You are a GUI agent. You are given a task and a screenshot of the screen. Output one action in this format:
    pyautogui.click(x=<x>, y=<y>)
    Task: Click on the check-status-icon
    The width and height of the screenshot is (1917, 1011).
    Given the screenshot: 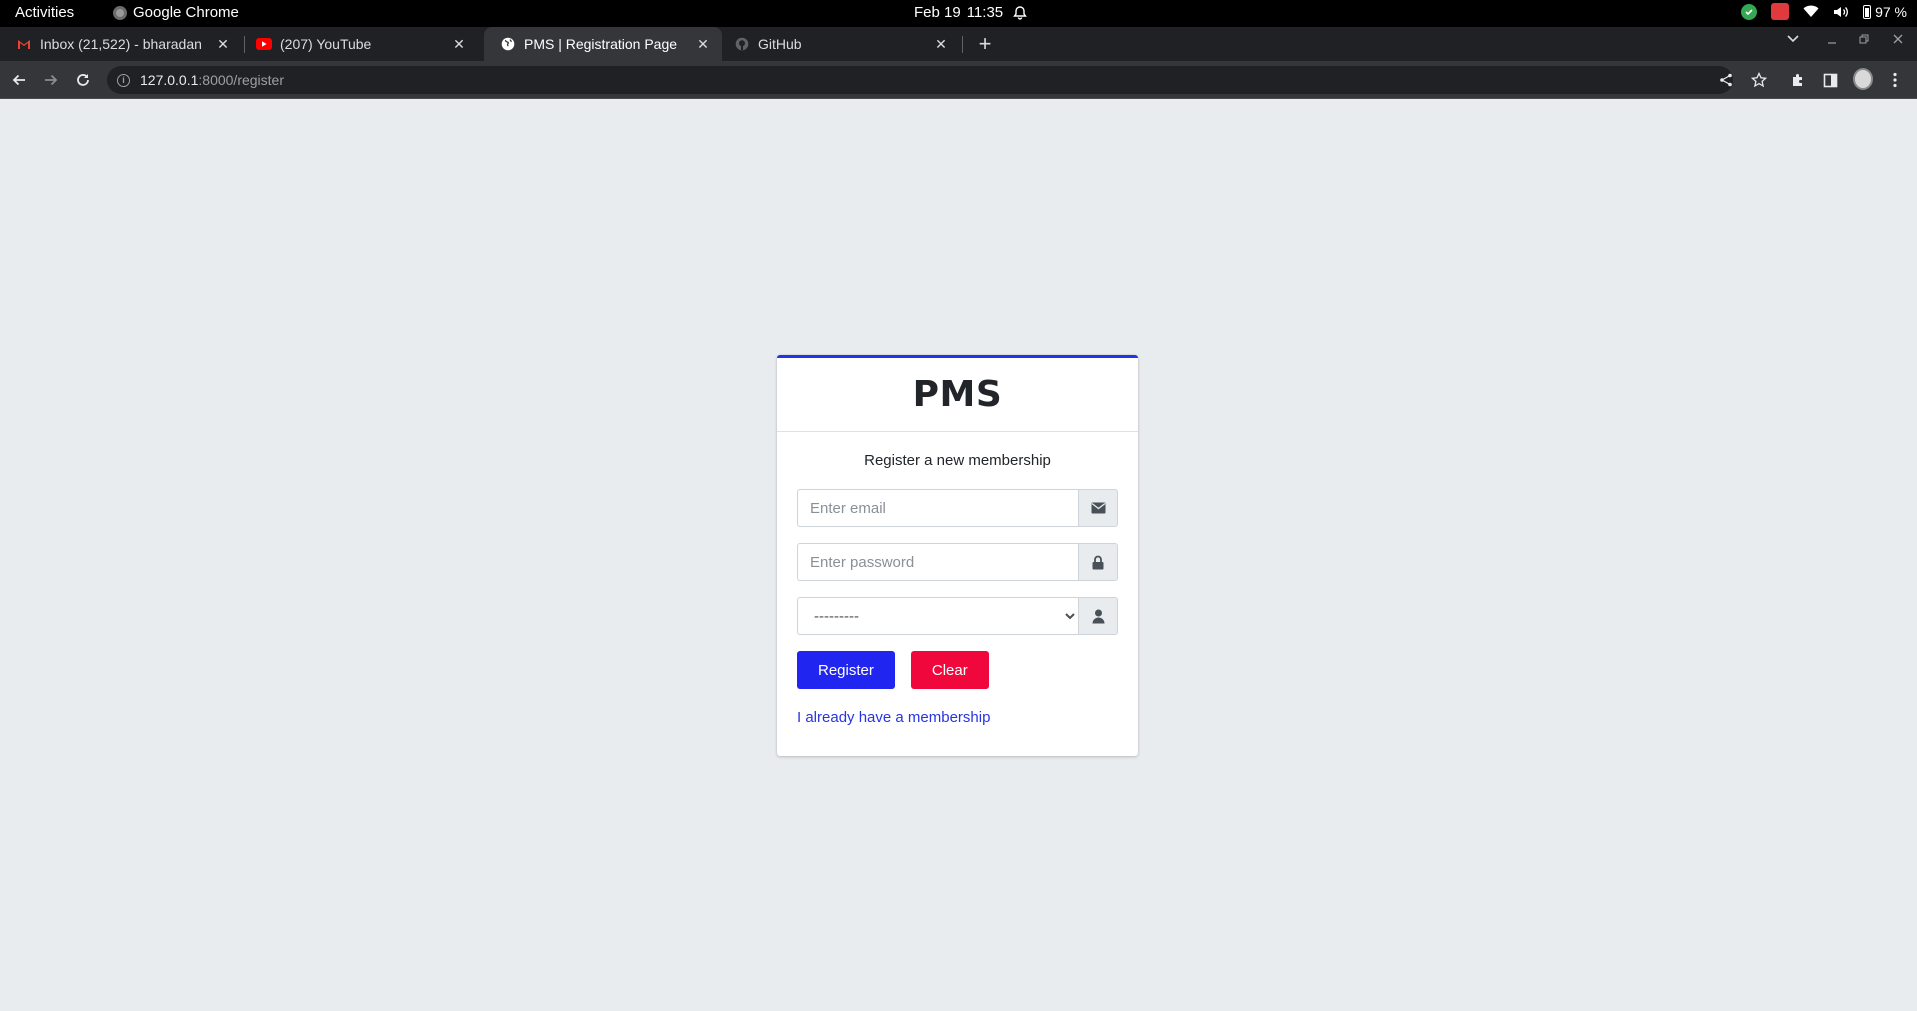 What is the action you would take?
    pyautogui.click(x=1749, y=11)
    